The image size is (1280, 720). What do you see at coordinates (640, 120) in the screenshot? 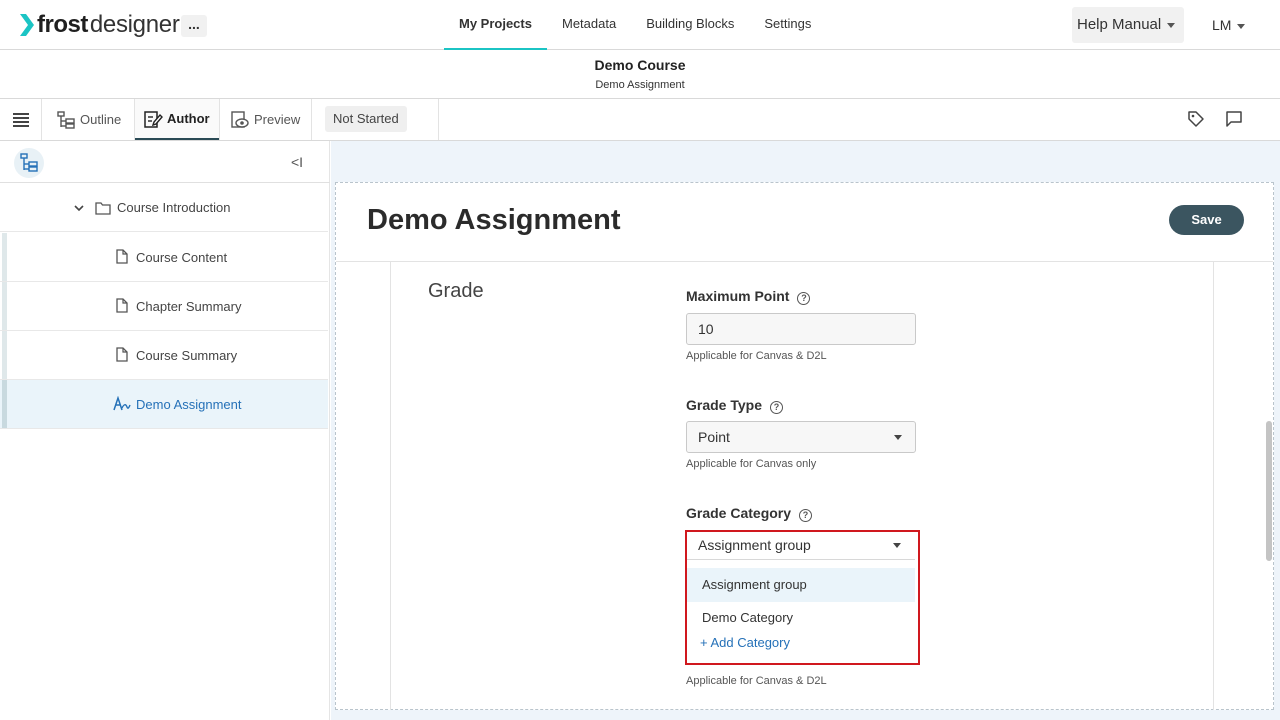
I see `editor-toolbar: Outline Author Preview Not Started` at bounding box center [640, 120].